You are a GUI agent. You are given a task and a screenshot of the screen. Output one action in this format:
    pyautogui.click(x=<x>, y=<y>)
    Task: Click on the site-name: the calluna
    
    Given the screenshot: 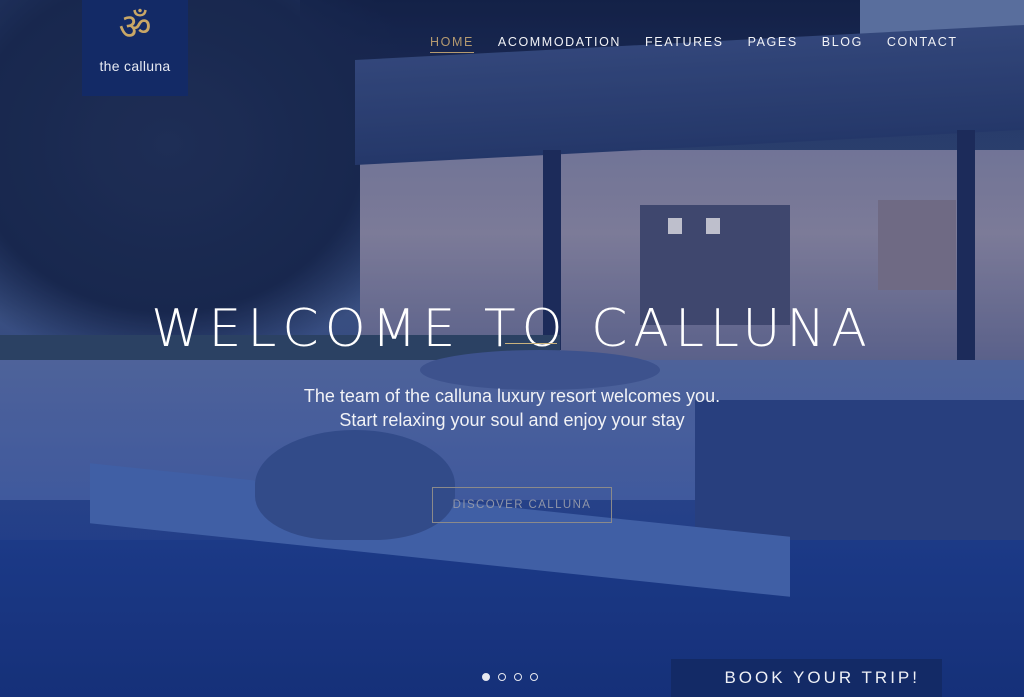 What is the action you would take?
    pyautogui.click(x=135, y=66)
    